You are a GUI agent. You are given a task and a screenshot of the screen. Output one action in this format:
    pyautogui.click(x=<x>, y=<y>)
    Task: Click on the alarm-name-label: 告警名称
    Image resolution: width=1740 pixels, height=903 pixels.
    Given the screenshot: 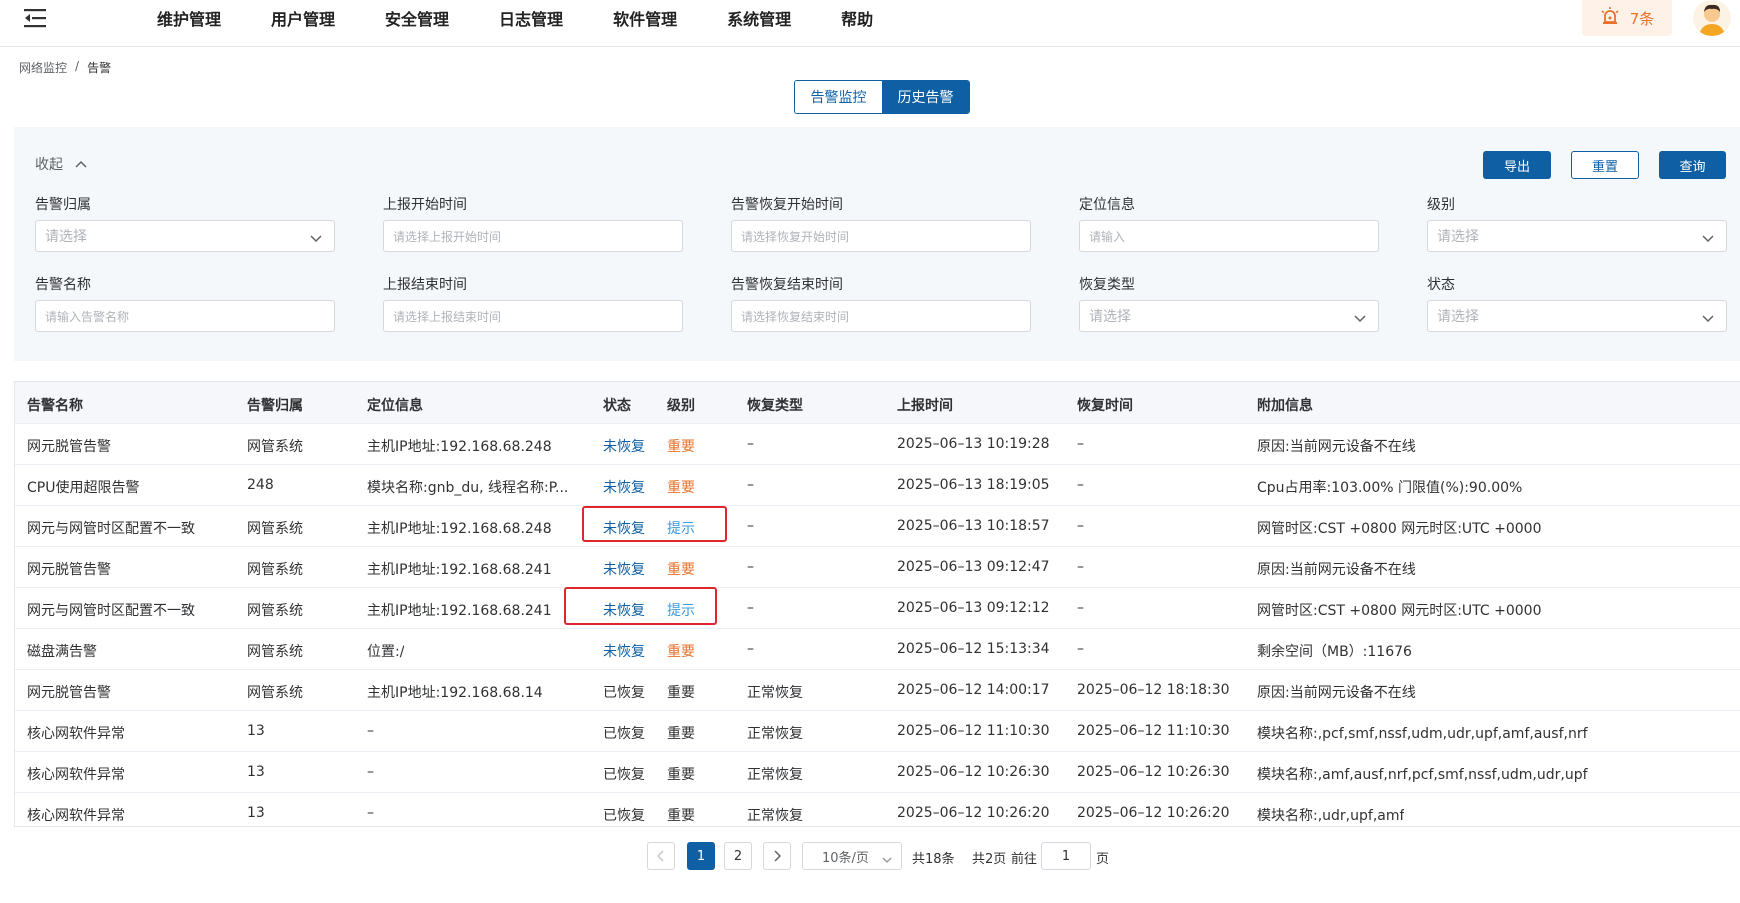 What is the action you would take?
    pyautogui.click(x=63, y=285)
    